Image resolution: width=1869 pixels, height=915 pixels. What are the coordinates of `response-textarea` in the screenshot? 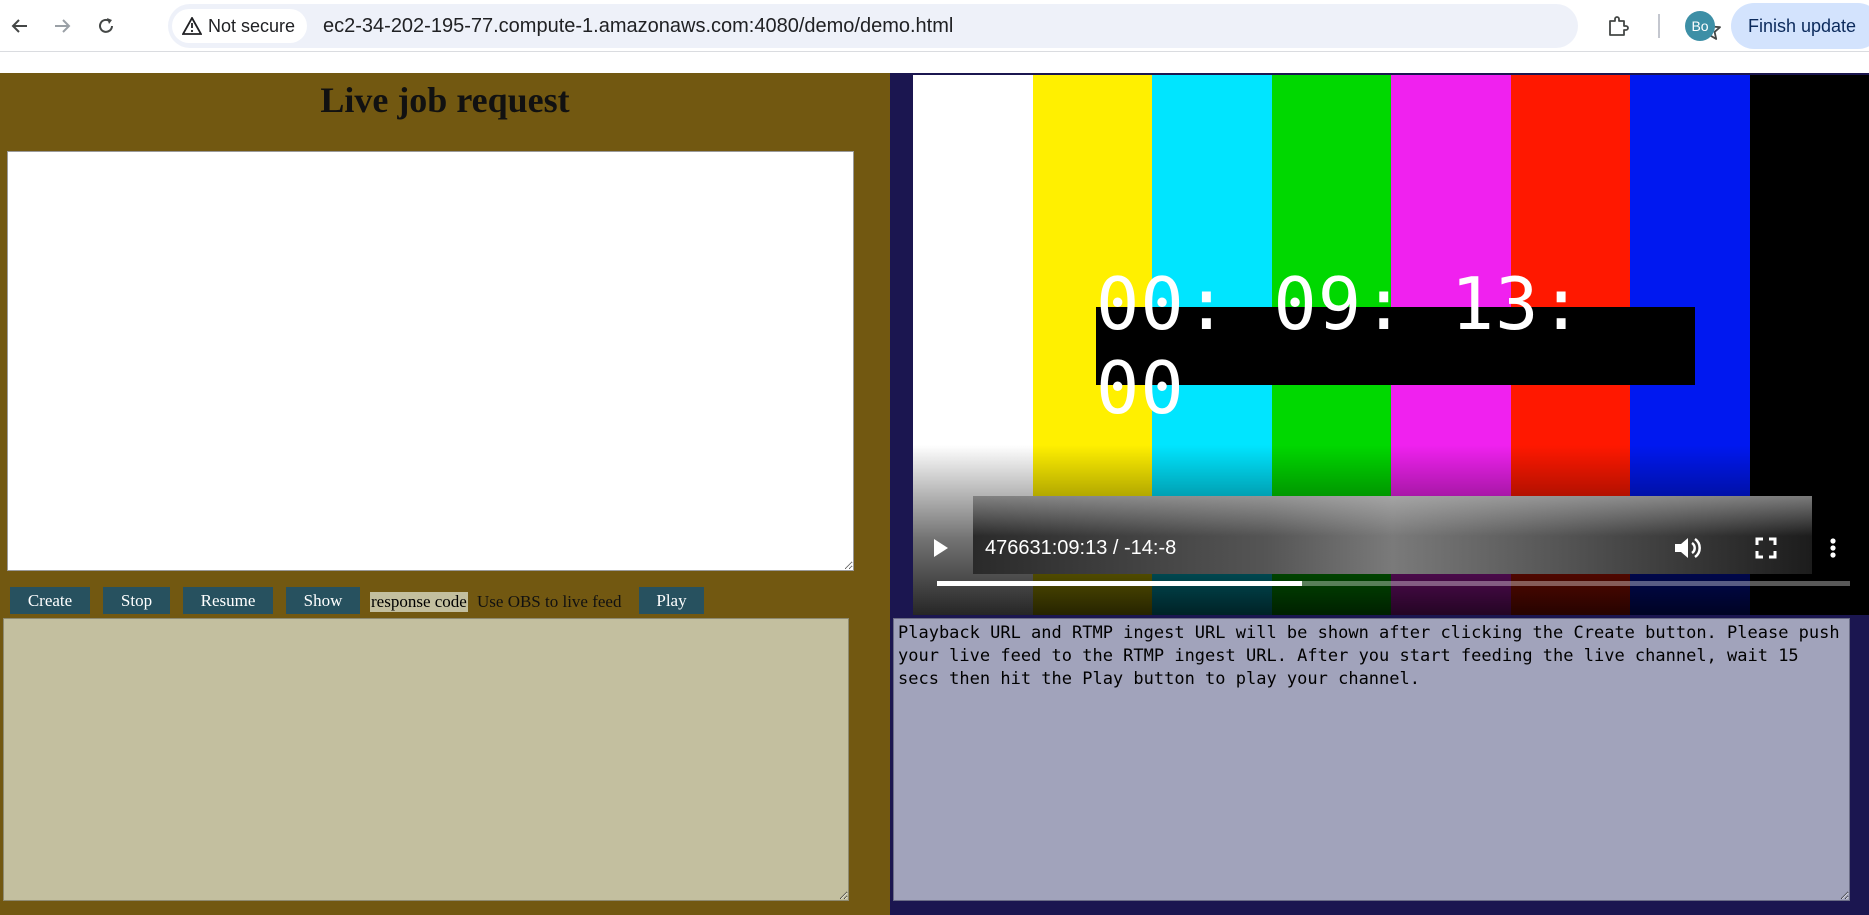 It's located at (426, 759).